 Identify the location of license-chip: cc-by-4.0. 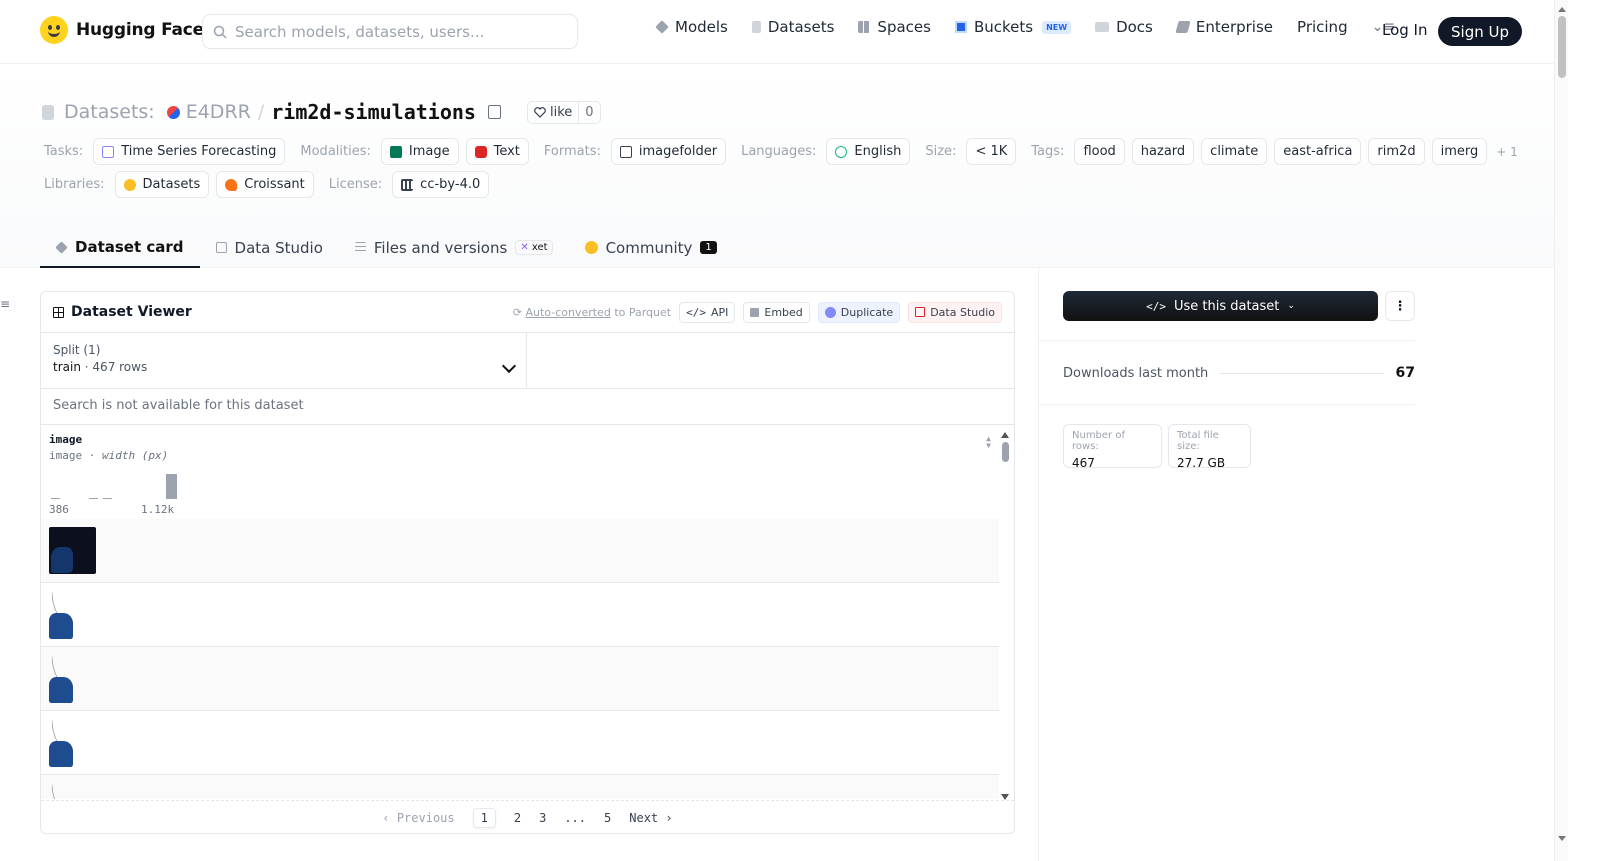
(441, 184).